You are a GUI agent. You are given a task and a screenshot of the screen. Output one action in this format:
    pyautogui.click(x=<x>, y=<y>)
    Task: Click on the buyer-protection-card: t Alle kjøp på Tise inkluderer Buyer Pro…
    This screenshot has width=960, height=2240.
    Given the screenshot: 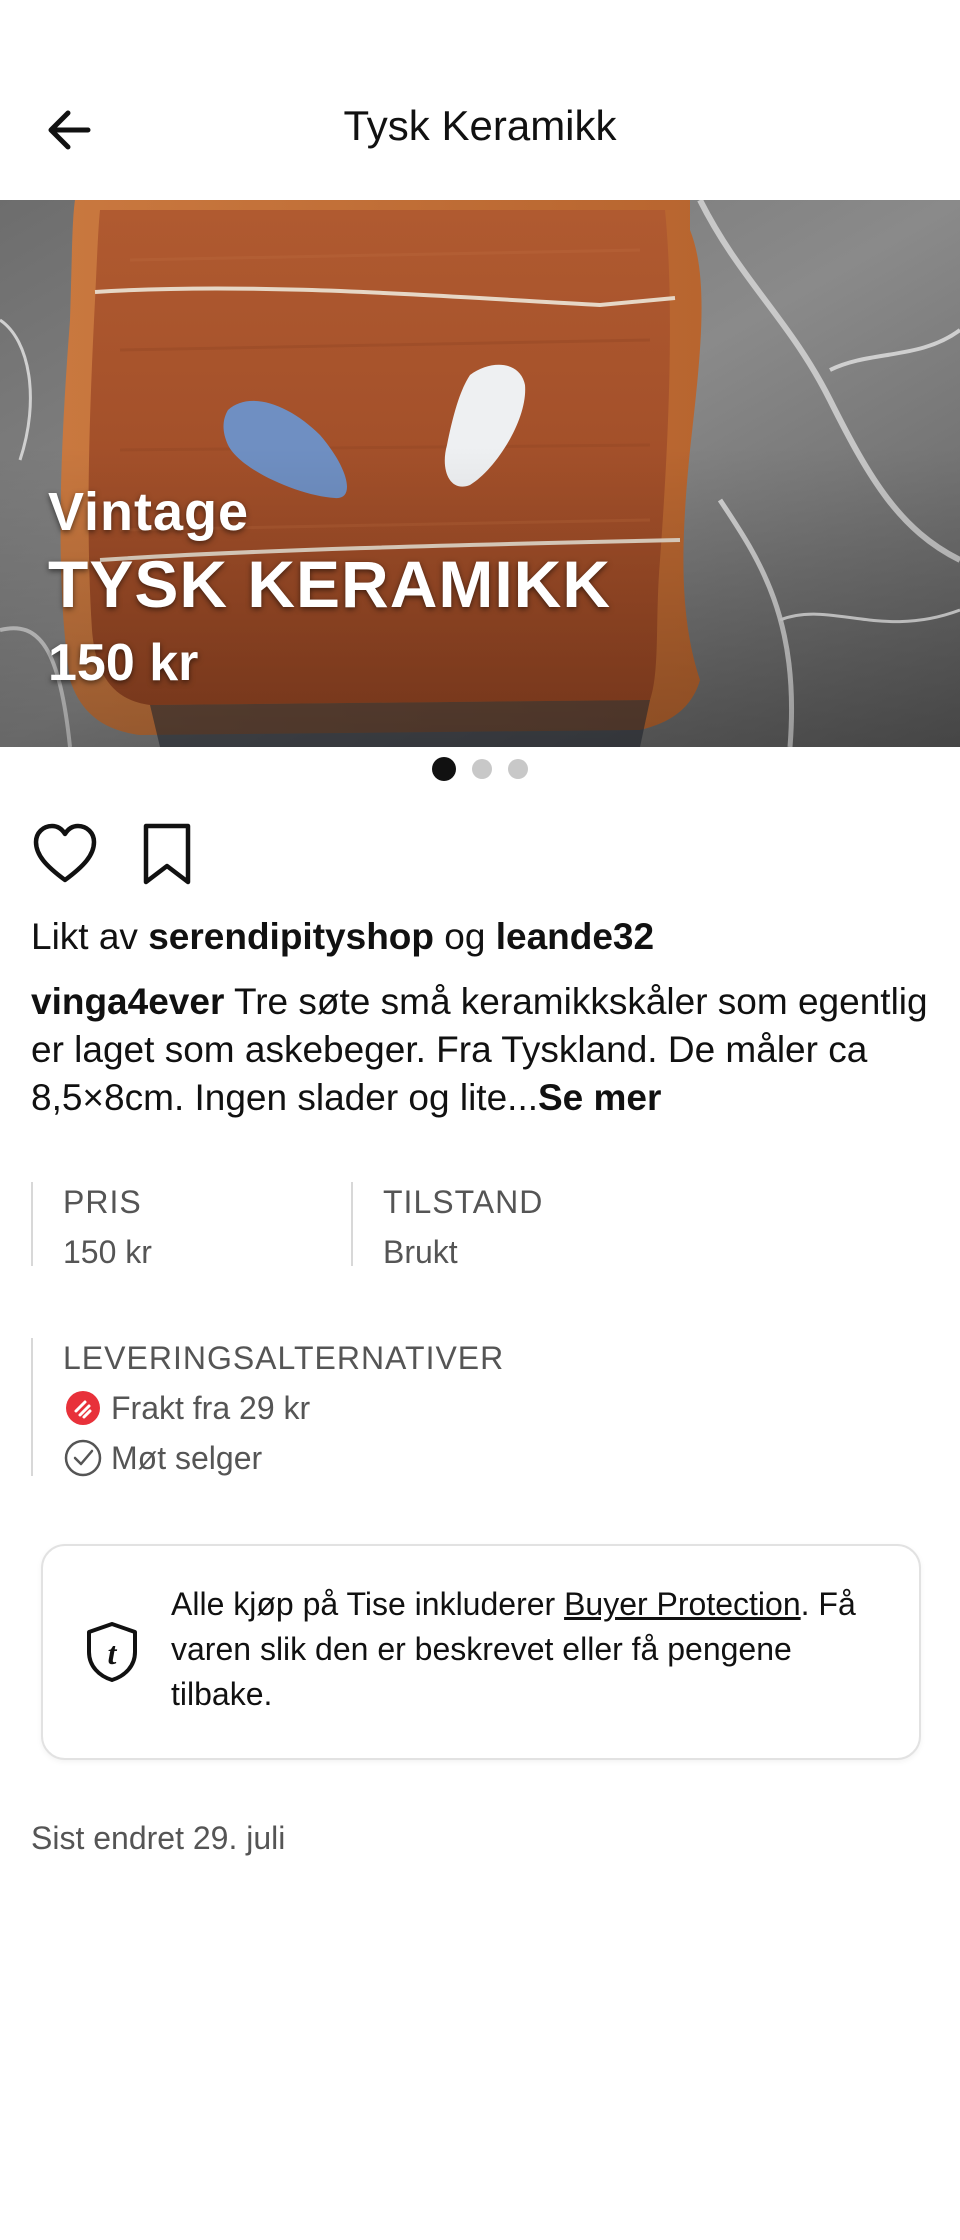 What is the action you would take?
    pyautogui.click(x=481, y=1652)
    